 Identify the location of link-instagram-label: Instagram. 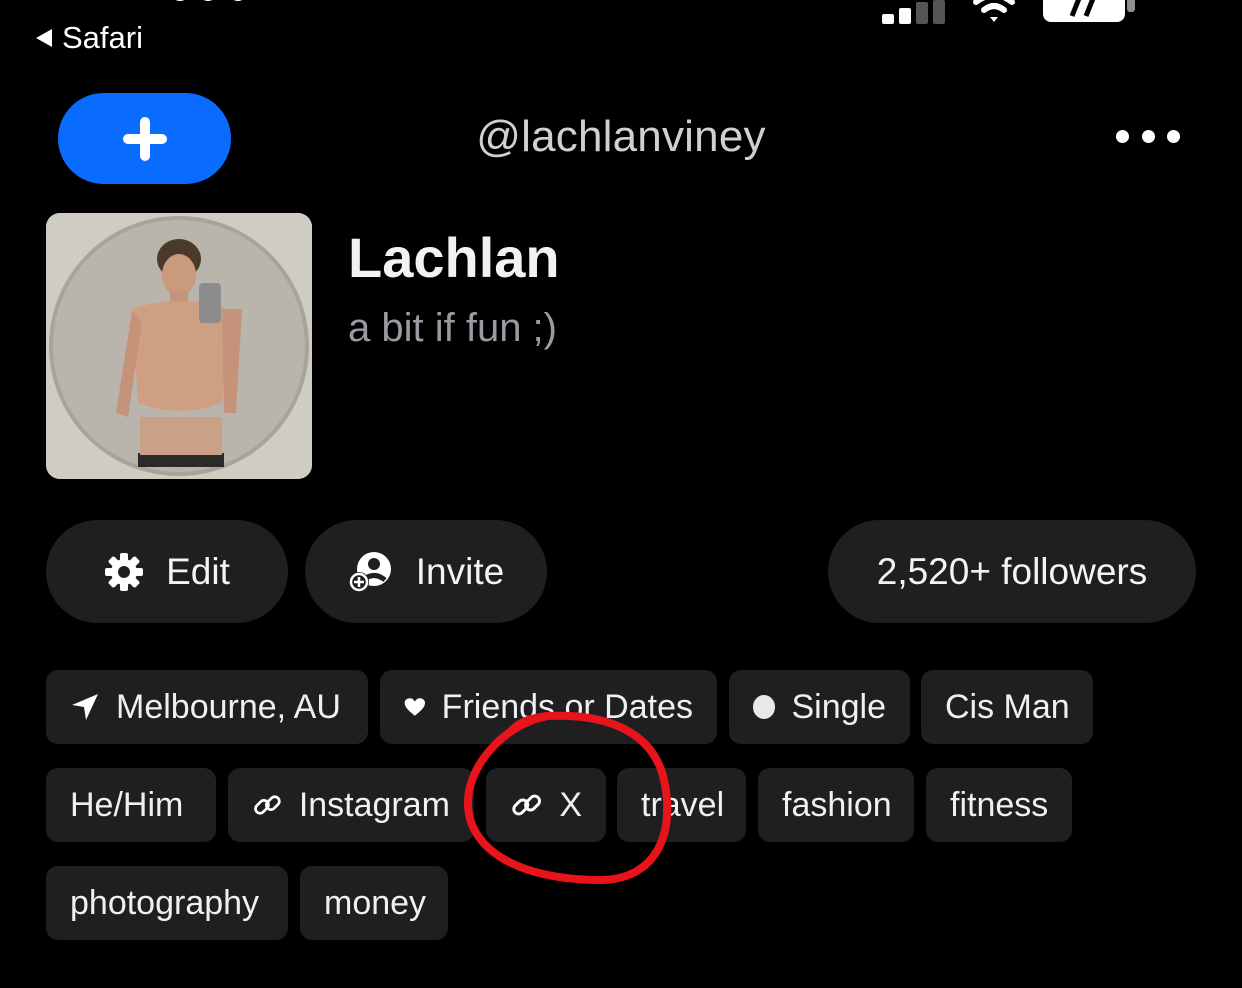
(374, 804).